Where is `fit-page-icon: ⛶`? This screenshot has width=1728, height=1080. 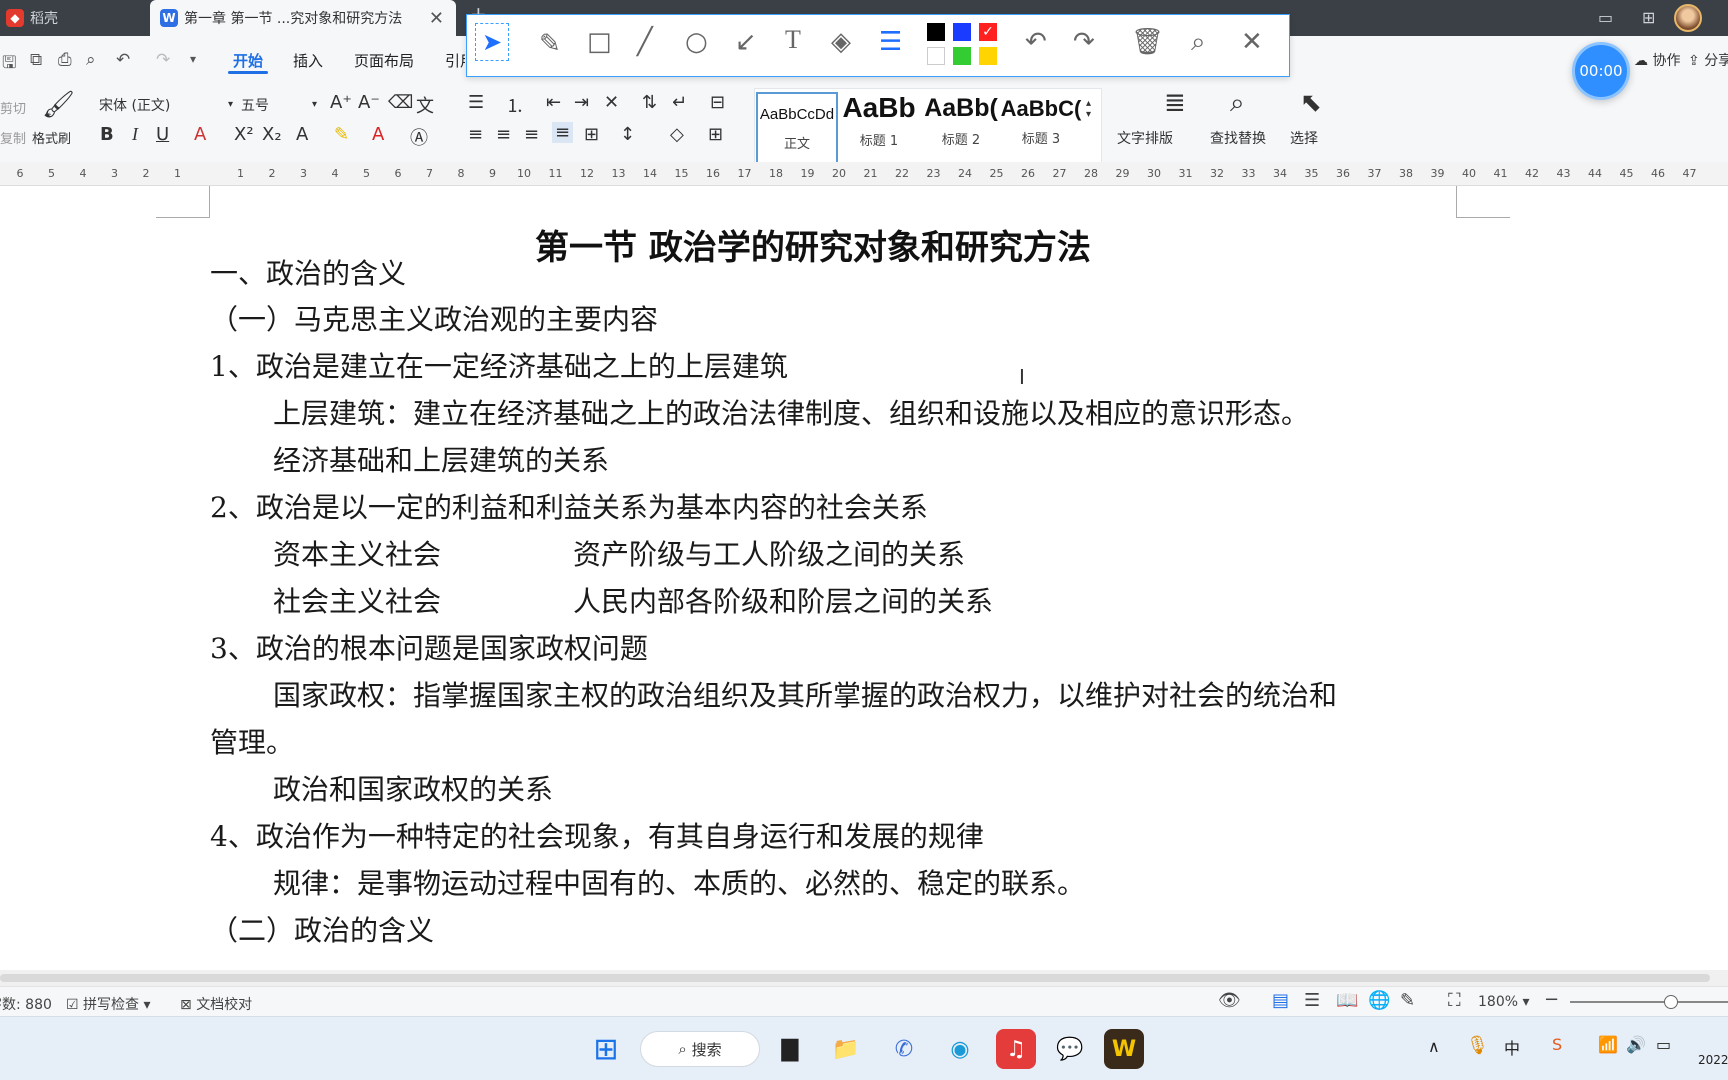 fit-page-icon: ⛶ is located at coordinates (1454, 1000).